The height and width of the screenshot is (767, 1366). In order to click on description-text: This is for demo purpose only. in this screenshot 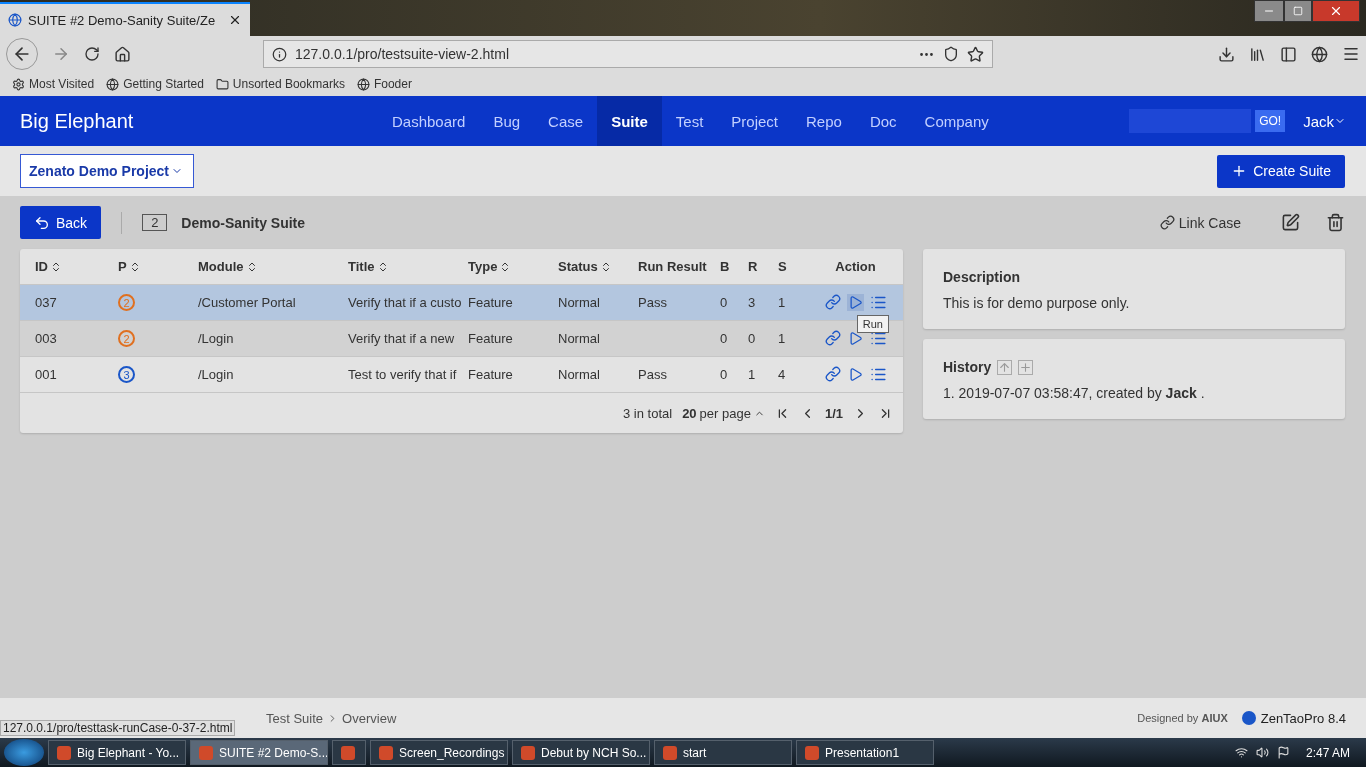, I will do `click(1037, 303)`.